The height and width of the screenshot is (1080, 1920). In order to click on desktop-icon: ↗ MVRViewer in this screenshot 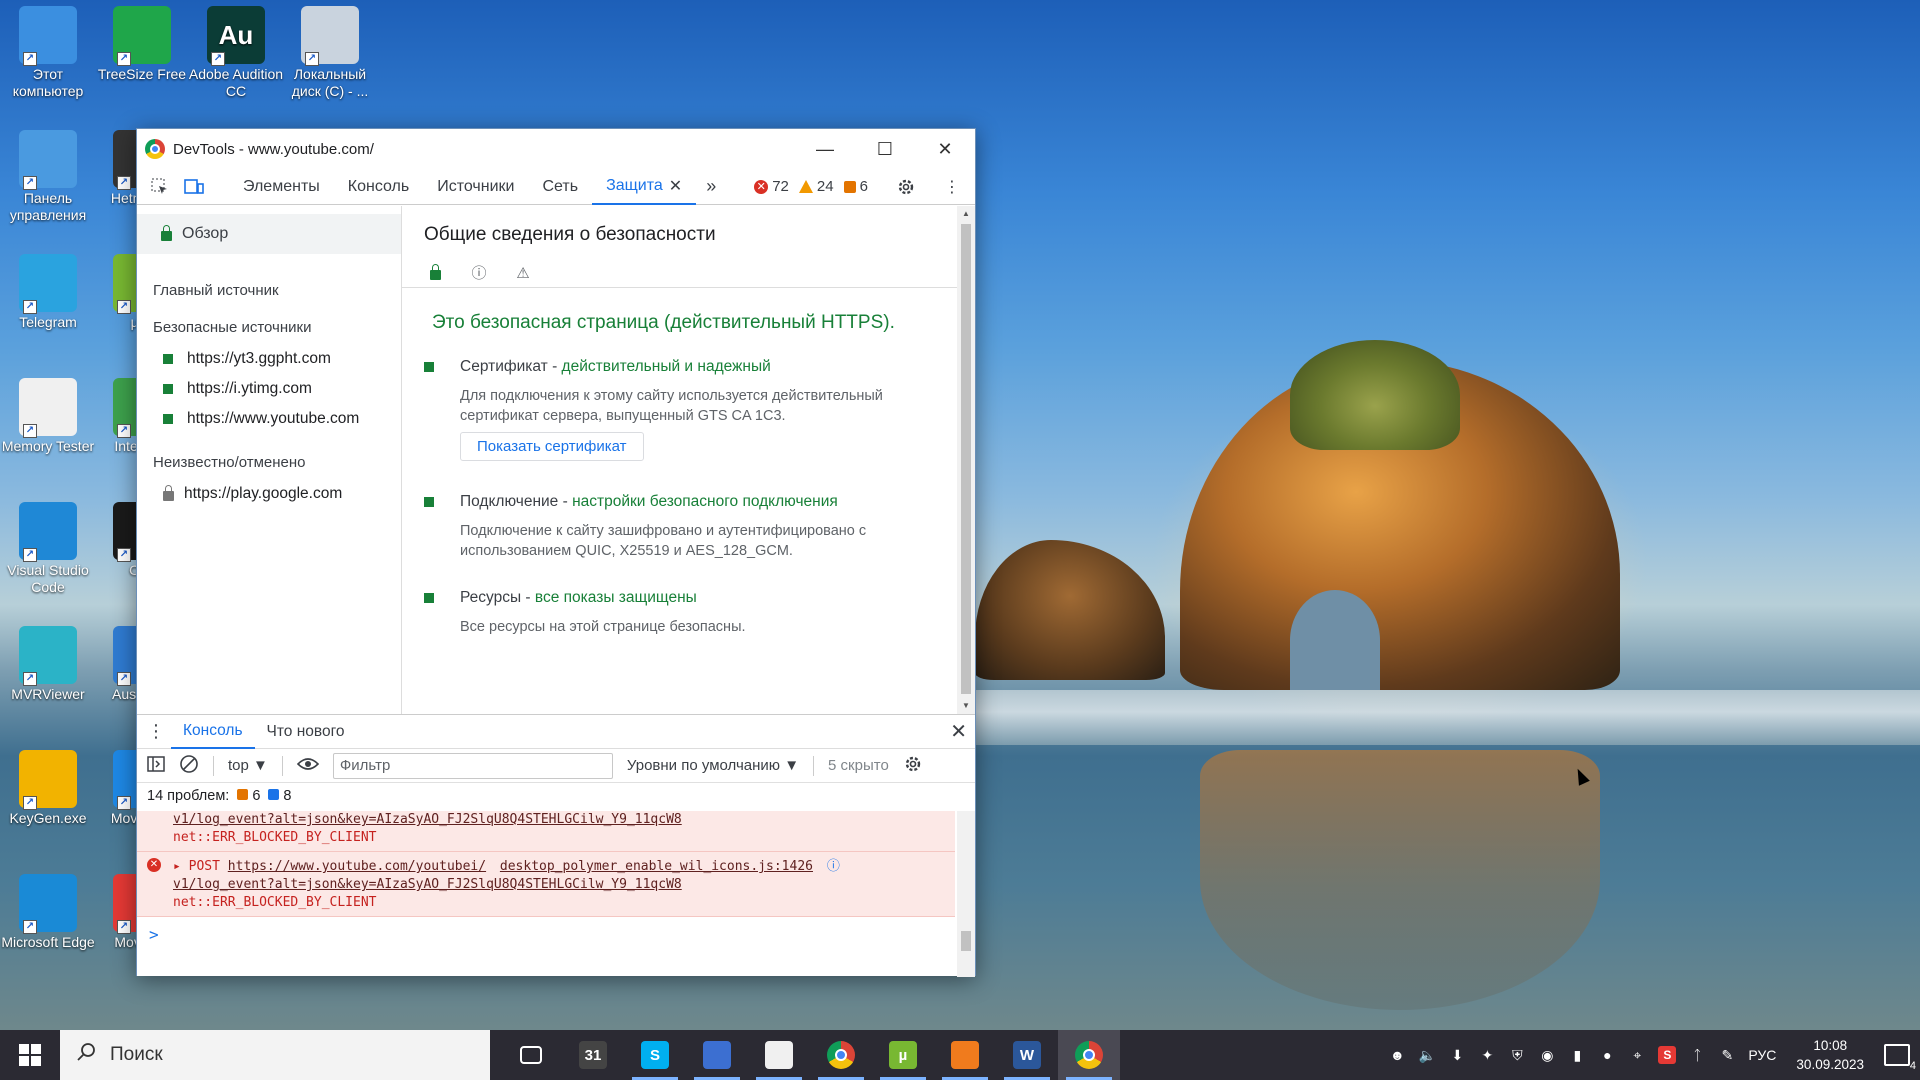, I will do `click(48, 661)`.